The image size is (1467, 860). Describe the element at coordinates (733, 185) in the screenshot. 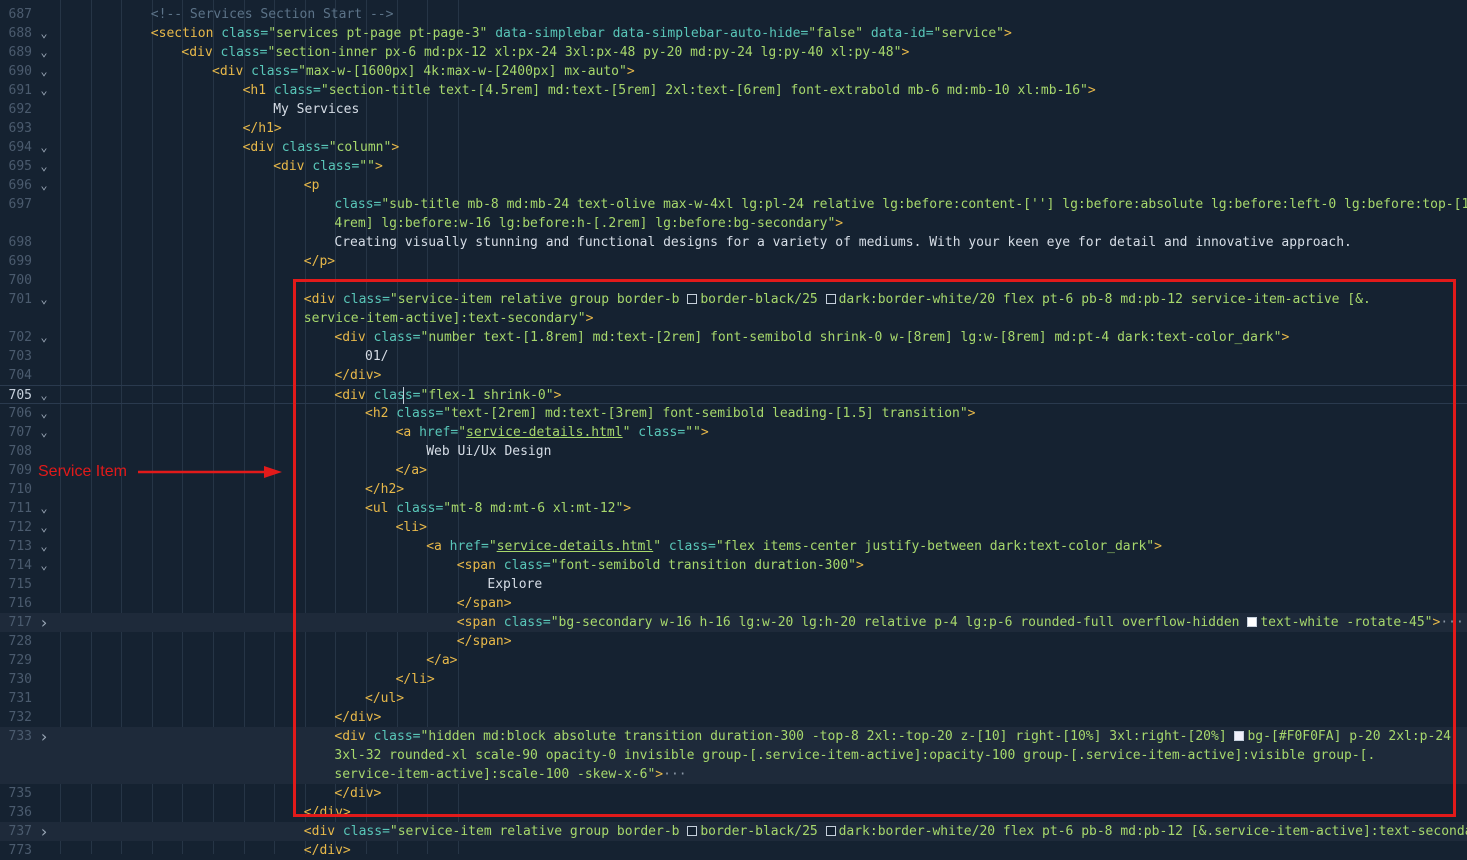

I see `code-line: 696 ⌄ <p` at that location.